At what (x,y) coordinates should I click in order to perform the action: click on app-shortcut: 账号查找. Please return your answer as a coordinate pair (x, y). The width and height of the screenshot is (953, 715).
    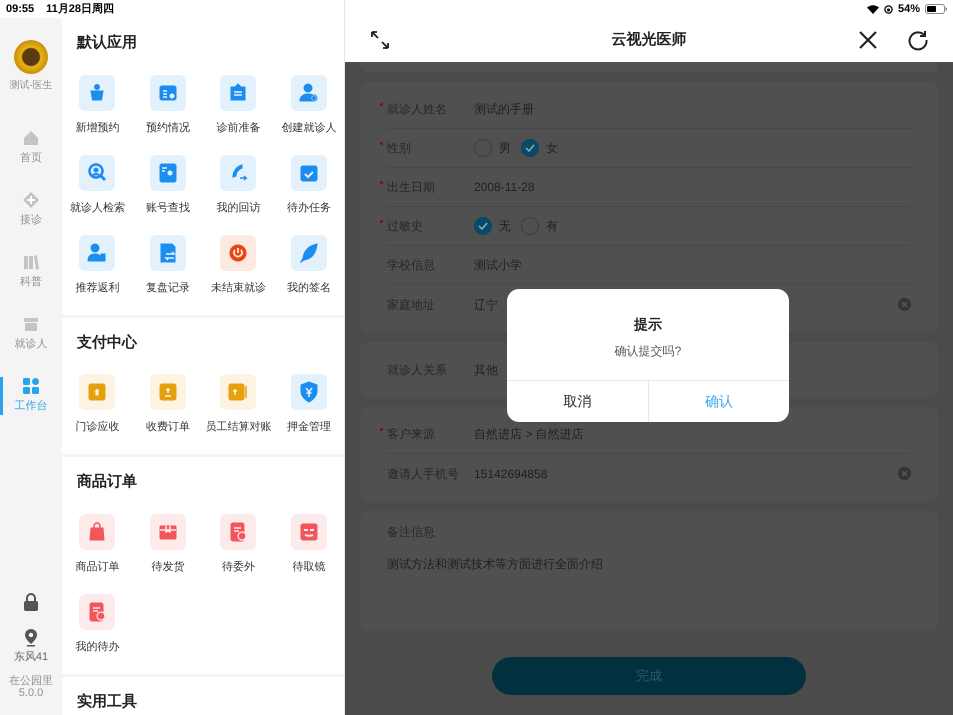
    Looking at the image, I should click on (167, 190).